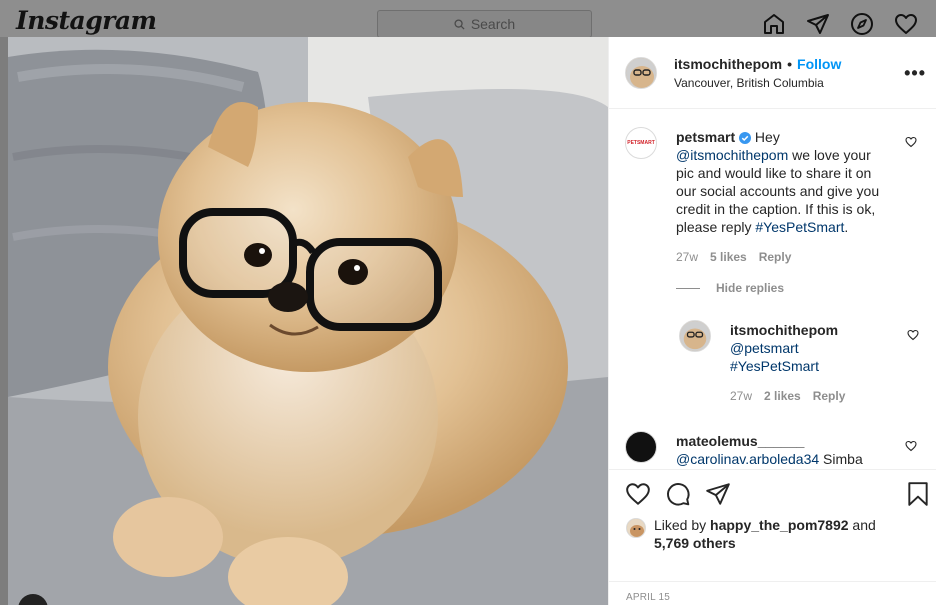 This screenshot has width=936, height=605. I want to click on reply-button: Reply, so click(775, 257).